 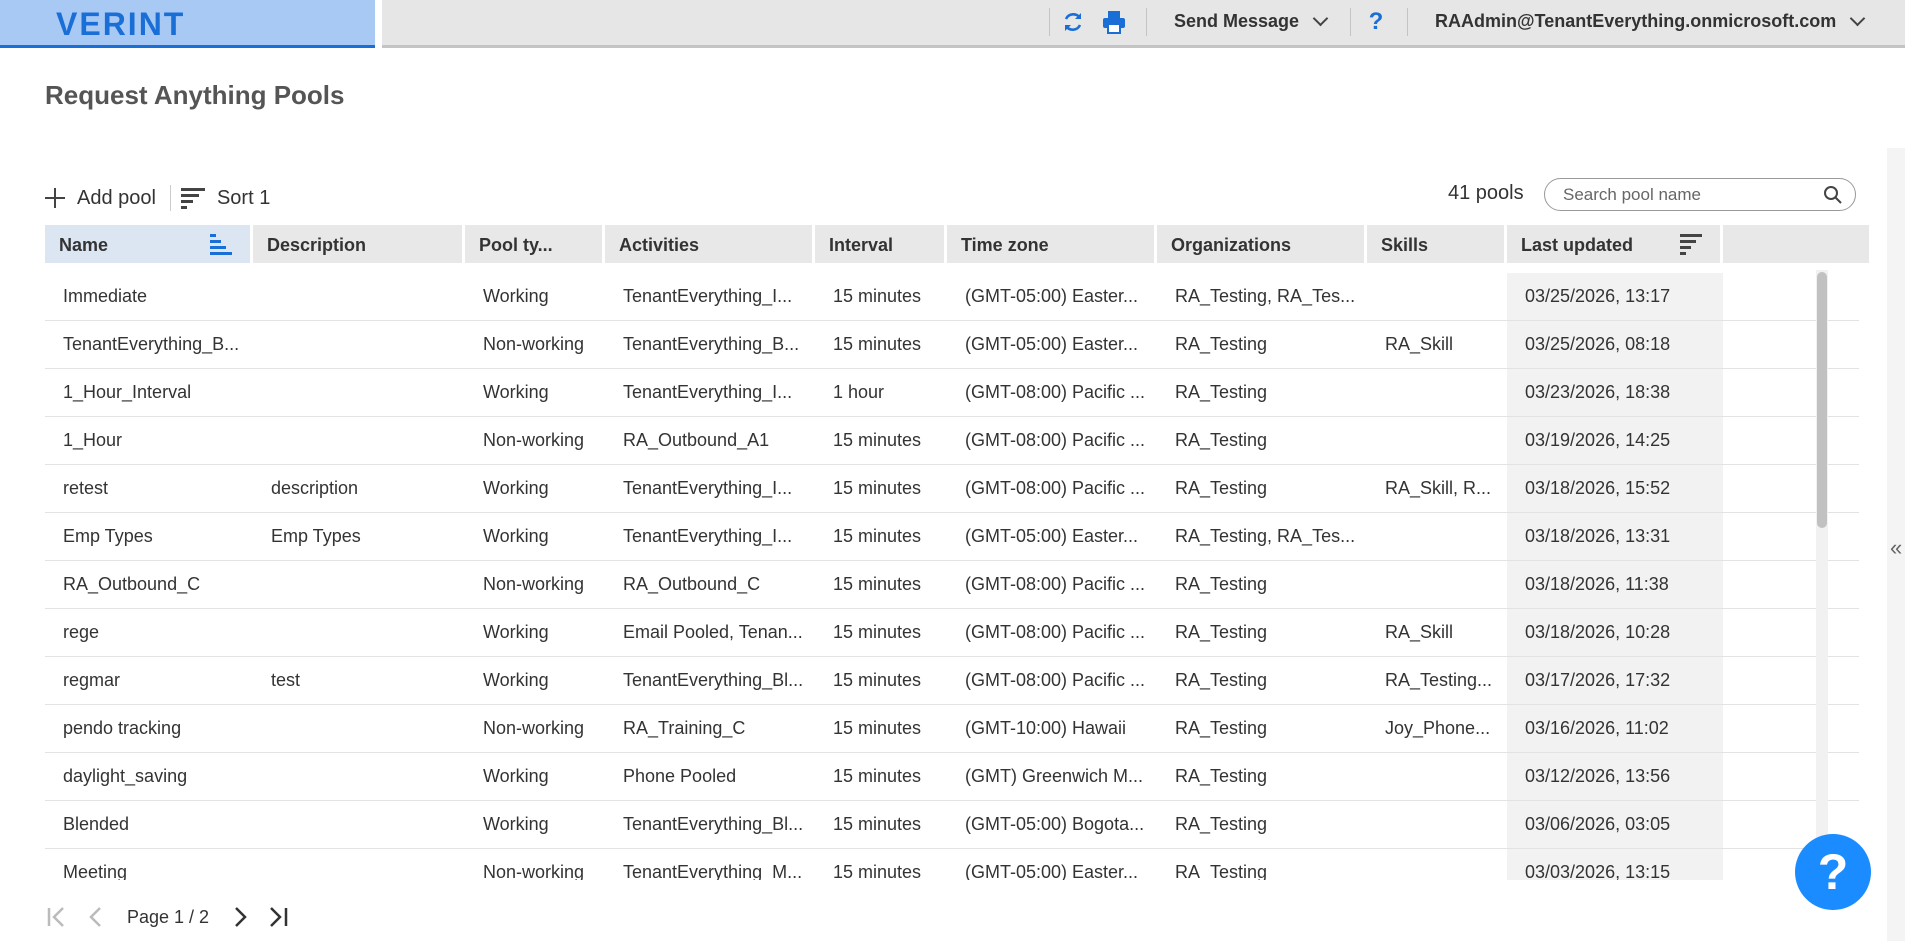 What do you see at coordinates (195, 95) in the screenshot?
I see `page-title: Request Anything Pools` at bounding box center [195, 95].